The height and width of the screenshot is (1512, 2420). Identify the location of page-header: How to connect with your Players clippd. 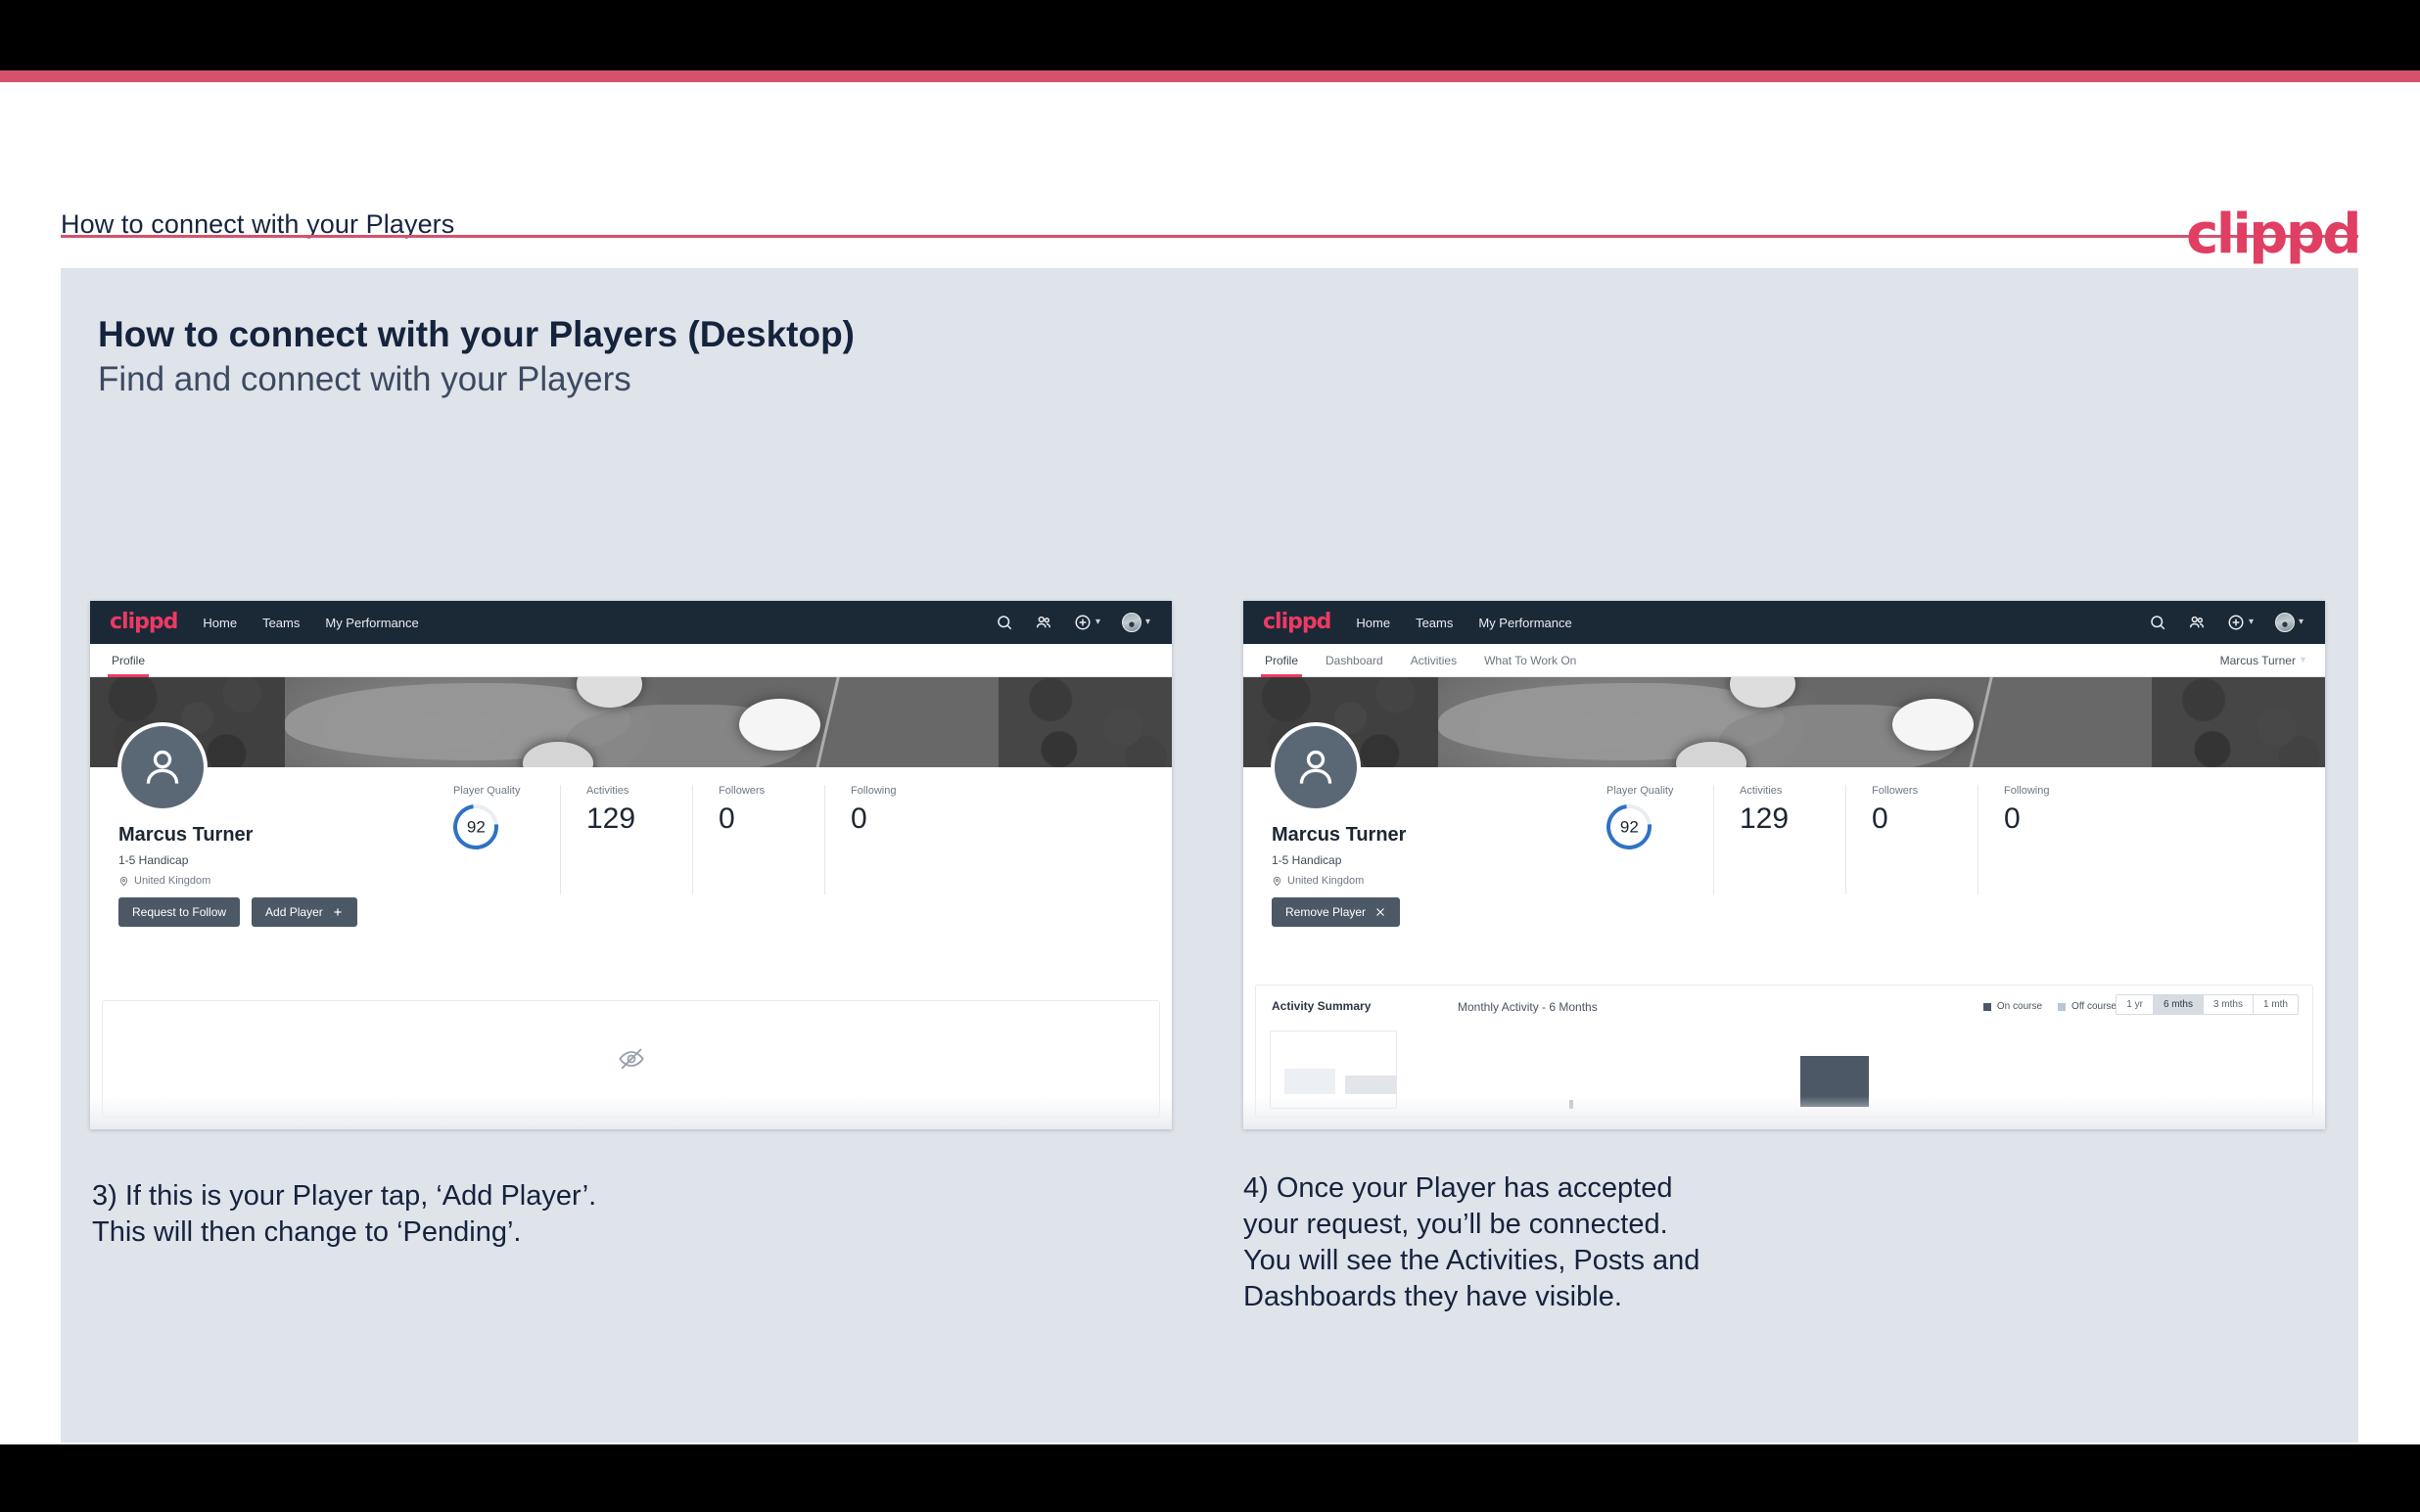
(1210, 172).